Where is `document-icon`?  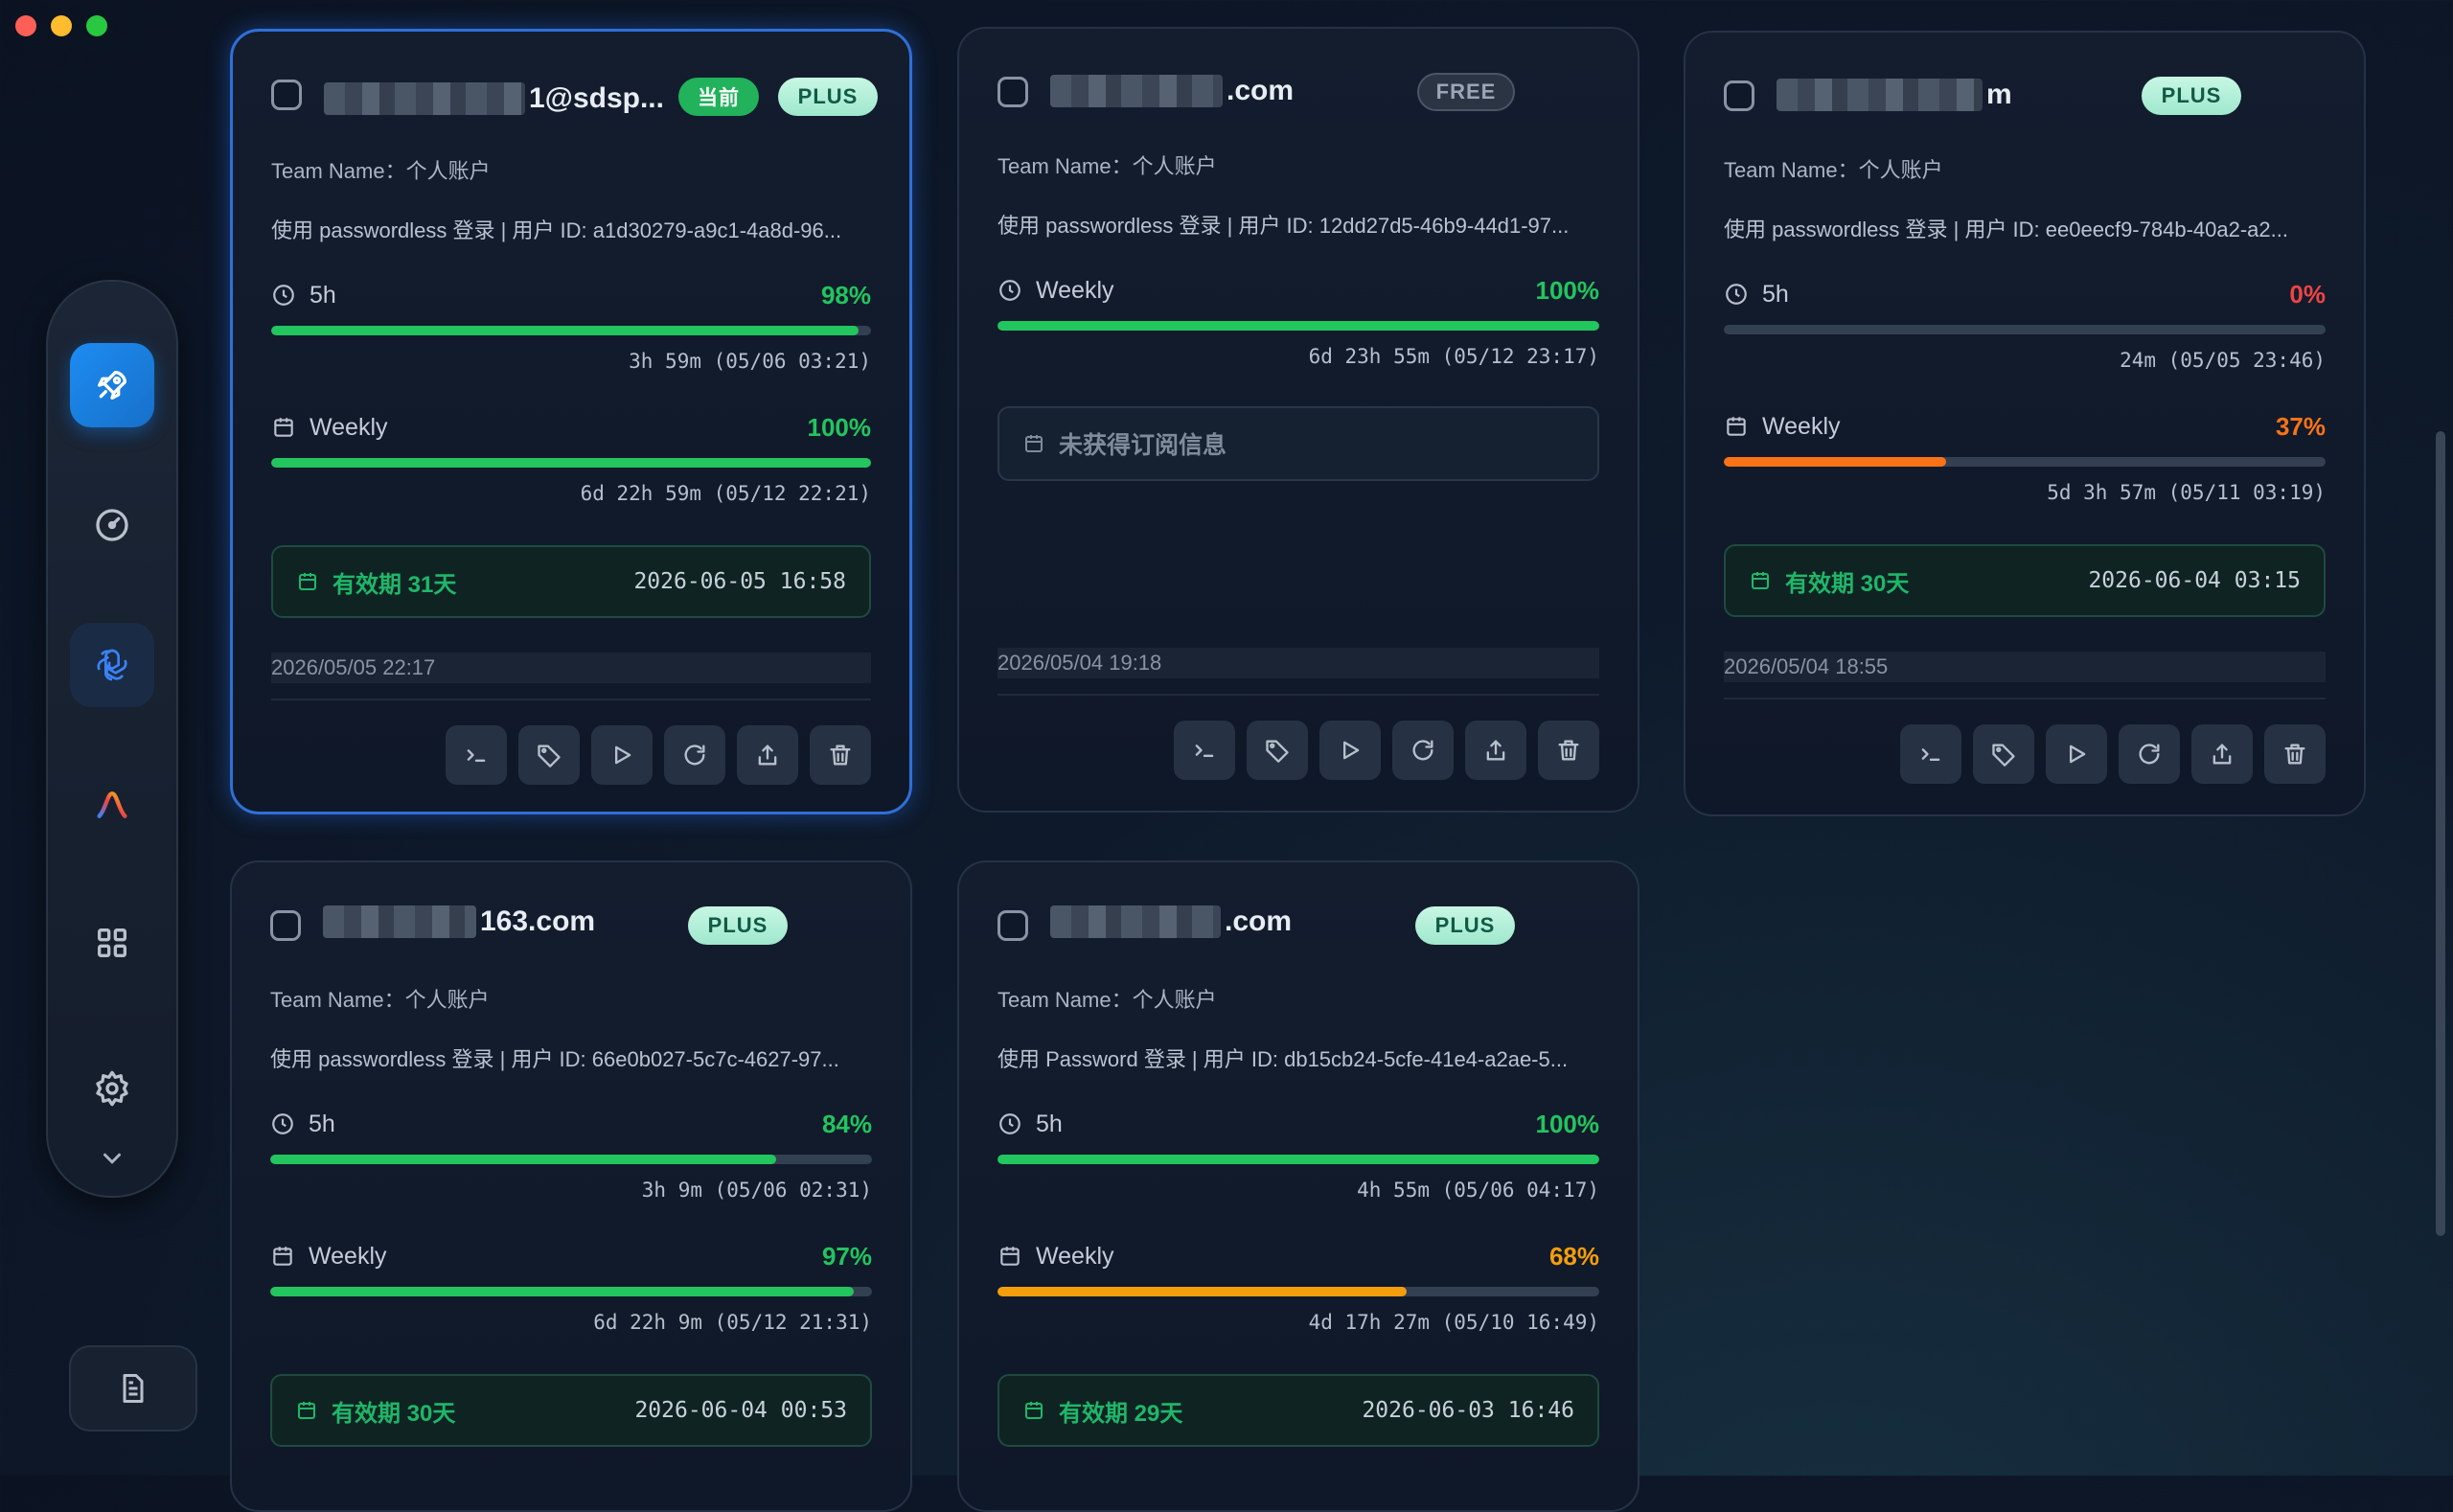
document-icon is located at coordinates (133, 1388).